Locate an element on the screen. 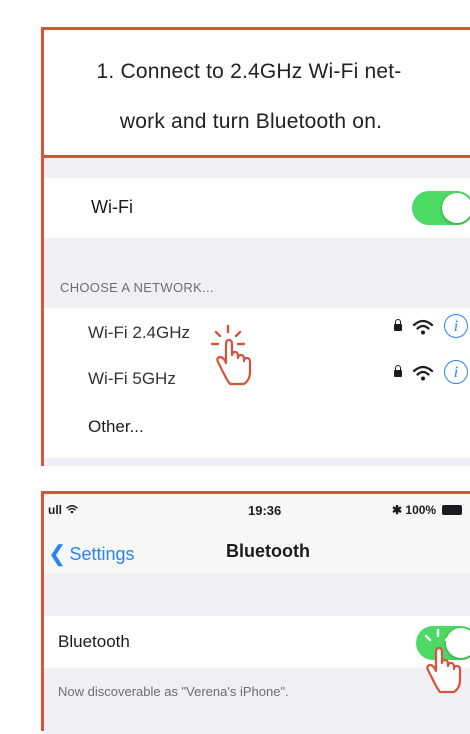 This screenshot has height=734, width=470. signal-indicator: ull is located at coordinates (63, 510).